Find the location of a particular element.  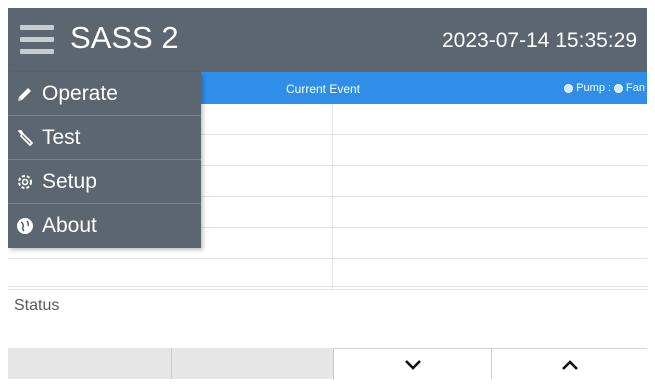

bottom-nav-bar is located at coordinates (327, 363).